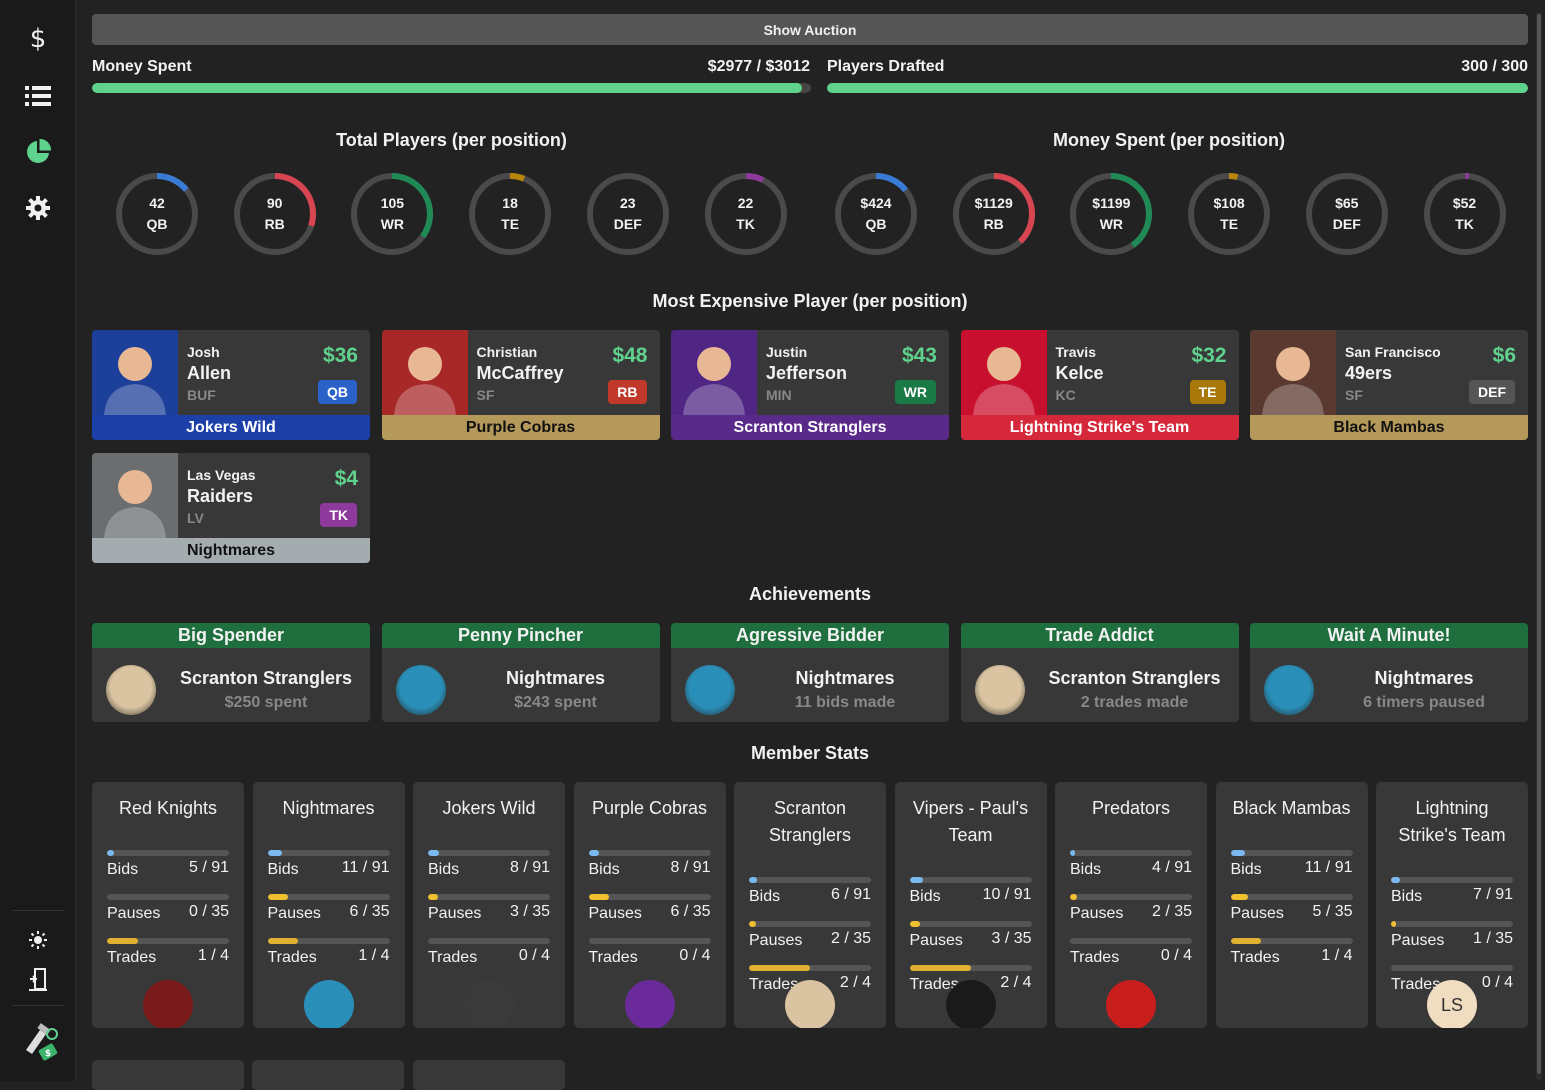 The height and width of the screenshot is (1090, 1545). What do you see at coordinates (779, 395) in the screenshot?
I see `player-team: MIN` at bounding box center [779, 395].